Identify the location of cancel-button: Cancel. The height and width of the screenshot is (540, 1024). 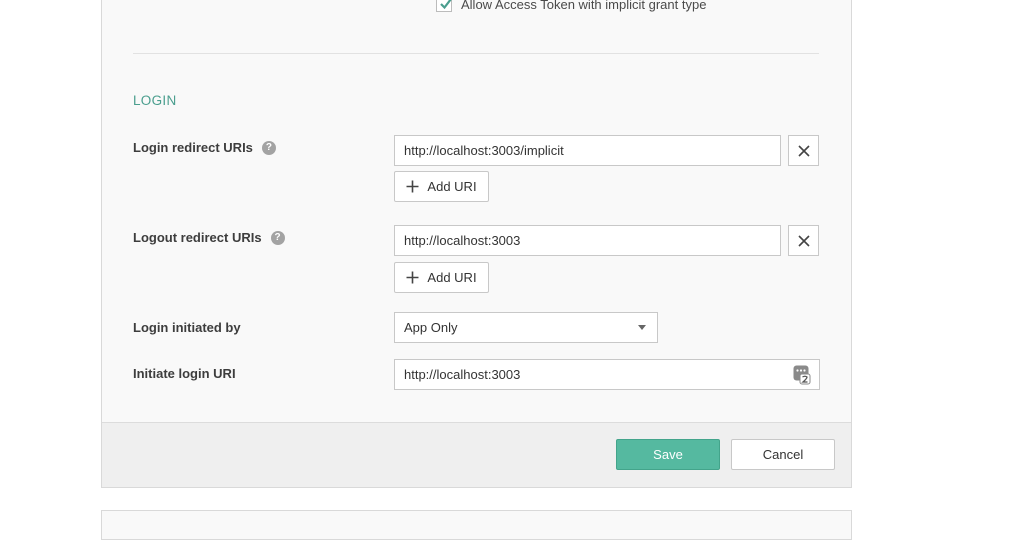
(783, 454).